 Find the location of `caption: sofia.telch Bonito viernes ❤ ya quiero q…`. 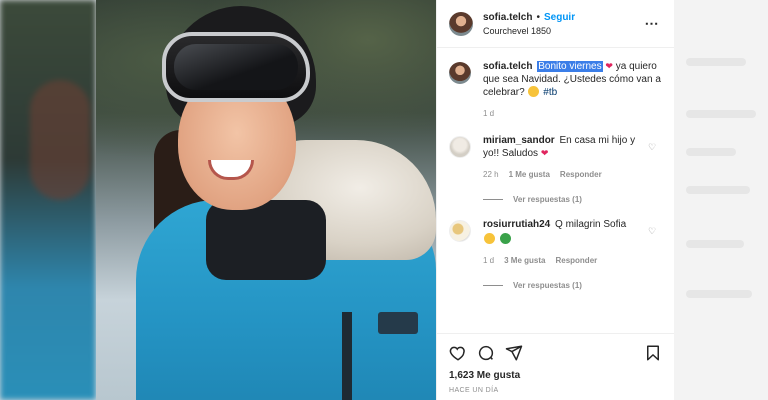

caption: sofia.telch Bonito viernes ❤ ya quiero q… is located at coordinates (555, 90).